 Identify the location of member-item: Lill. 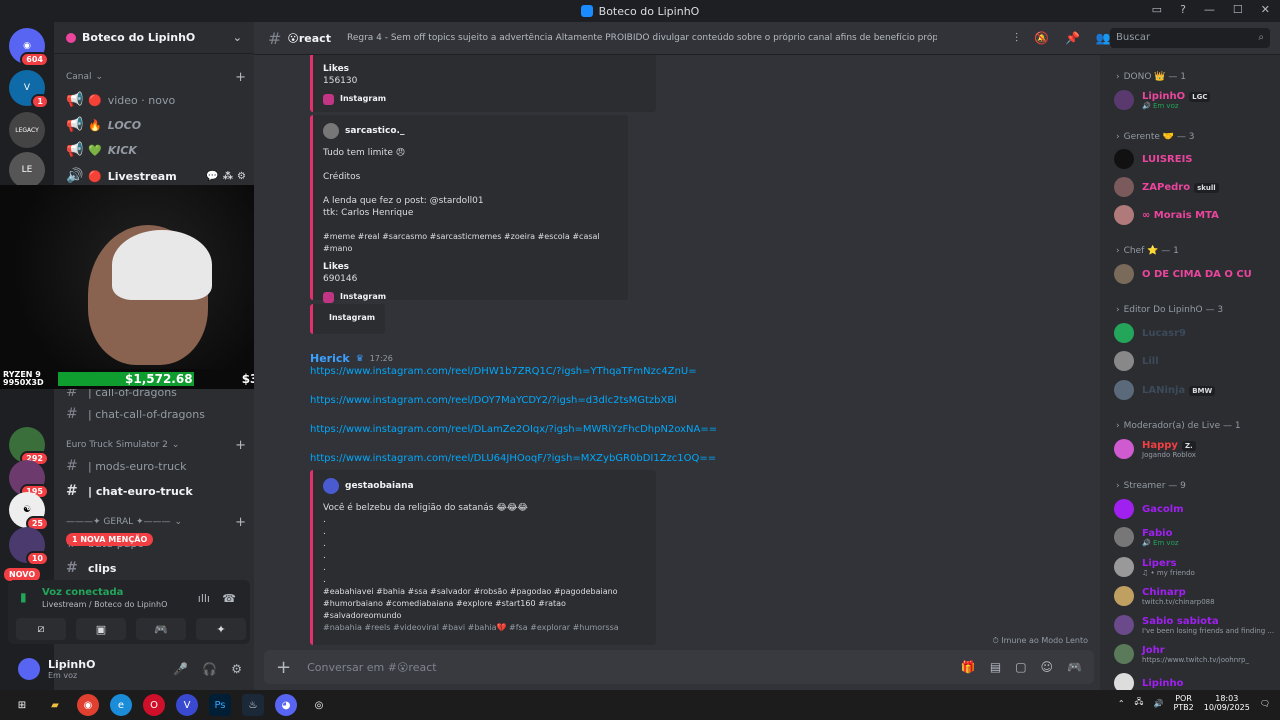
(1195, 361).